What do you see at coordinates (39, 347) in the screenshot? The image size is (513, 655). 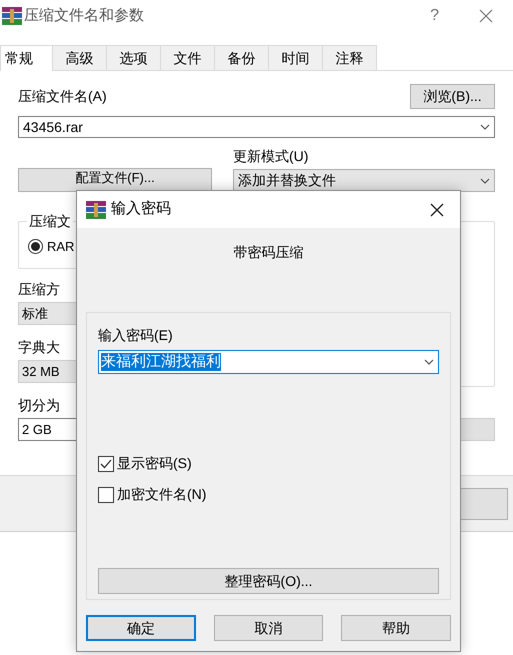 I see `field-label: 字典大` at bounding box center [39, 347].